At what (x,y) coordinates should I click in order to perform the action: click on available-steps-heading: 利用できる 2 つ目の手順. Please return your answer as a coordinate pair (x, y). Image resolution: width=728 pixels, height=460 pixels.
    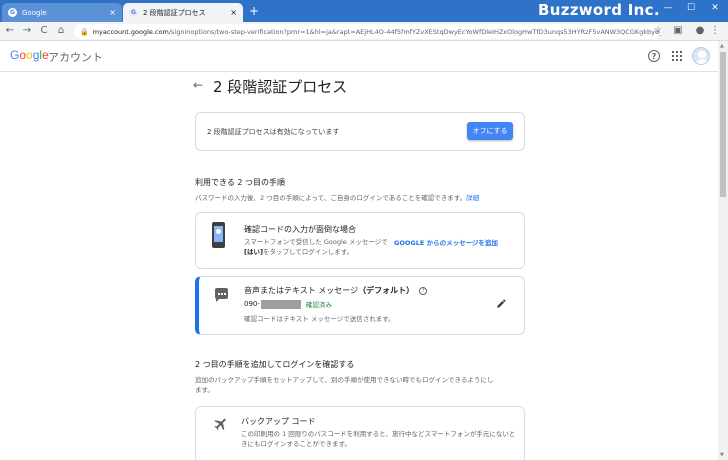
    Looking at the image, I should click on (240, 182).